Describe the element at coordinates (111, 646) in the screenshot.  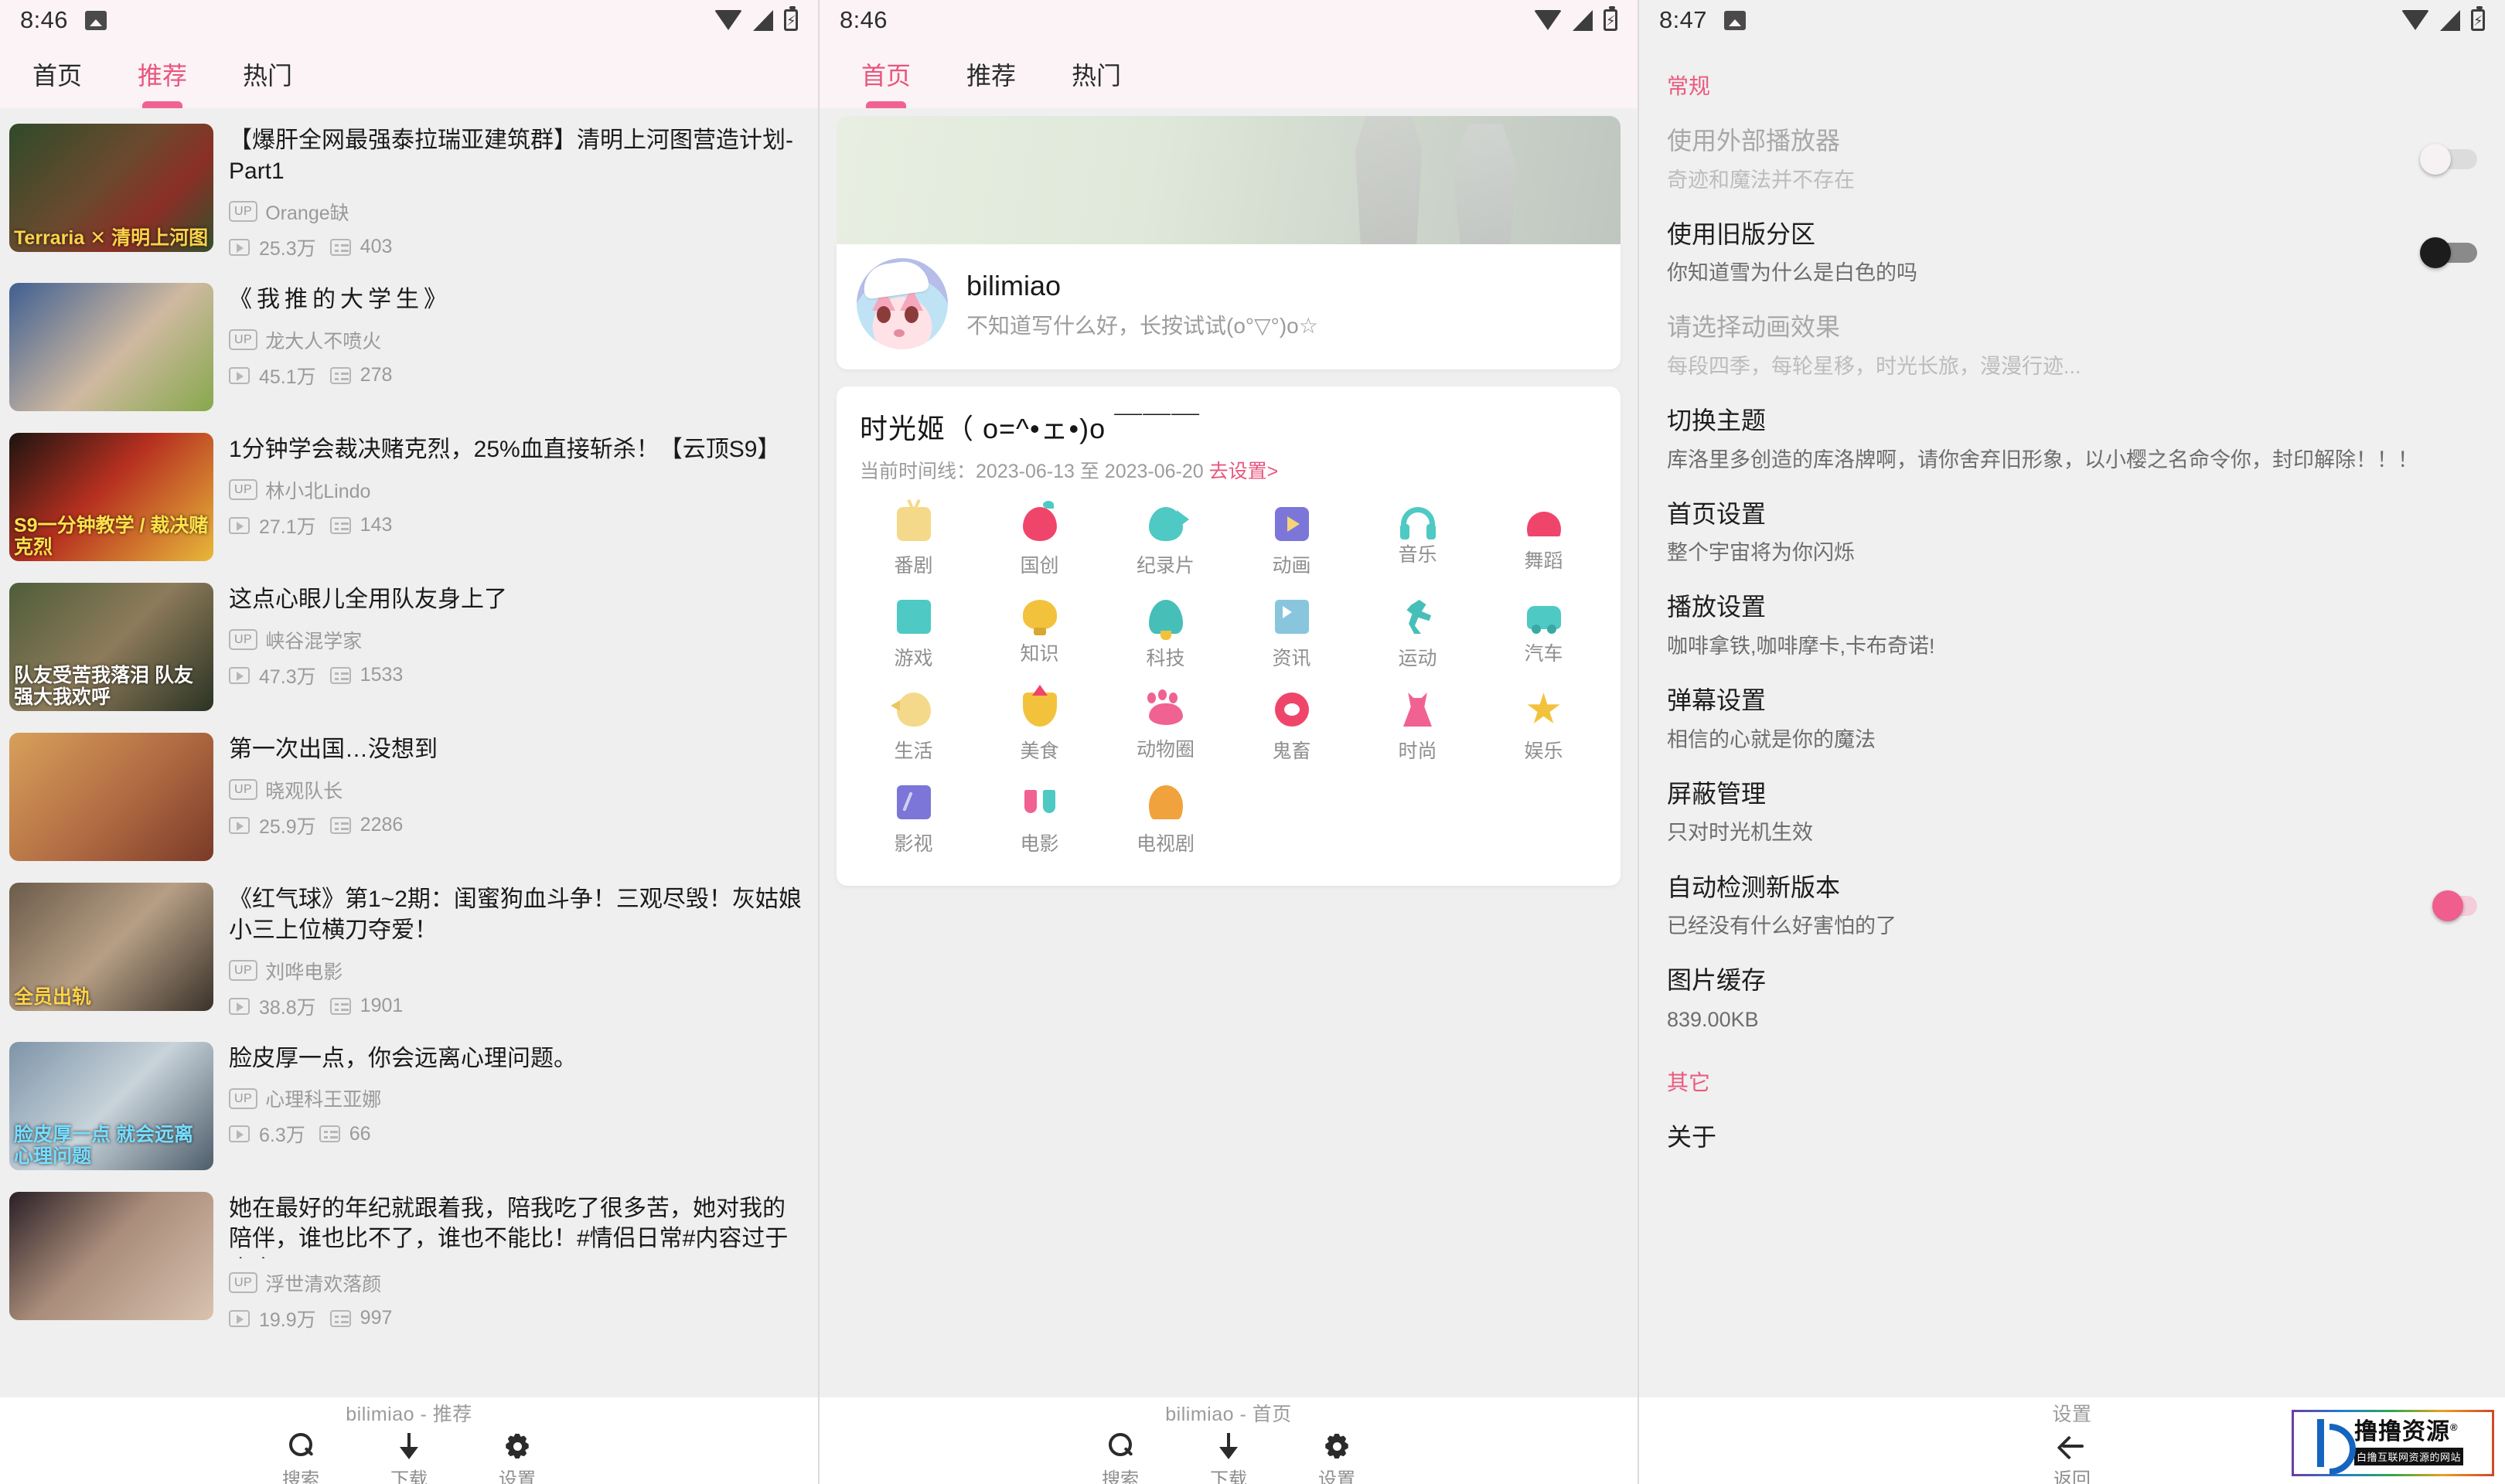
I see `video-thumbnail: 队友受苦我落泪 队友强大我欢呼` at that location.